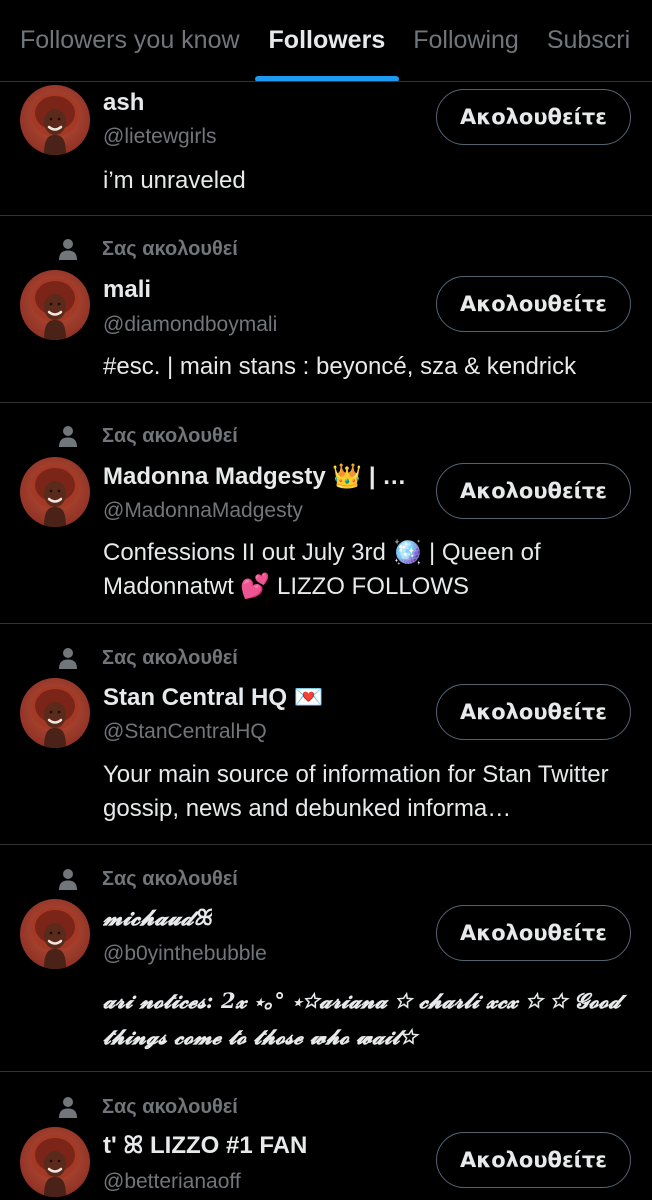  I want to click on tab-label: Following, so click(466, 40).